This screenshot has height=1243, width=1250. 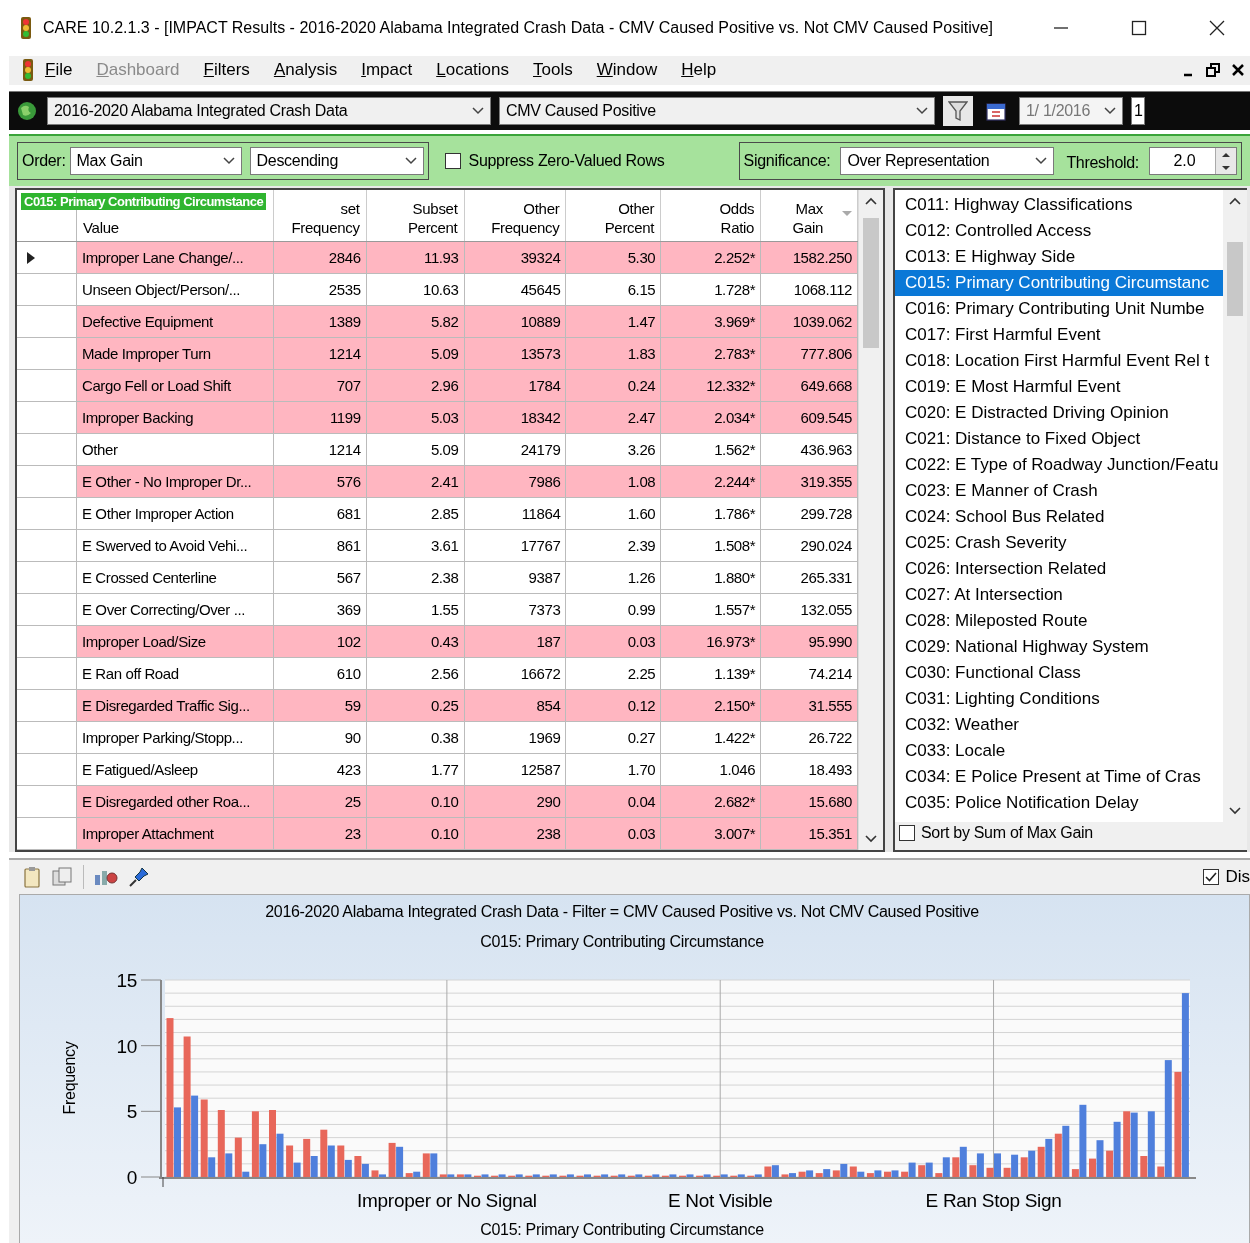 What do you see at coordinates (139, 877) in the screenshot?
I see `pin-icon` at bounding box center [139, 877].